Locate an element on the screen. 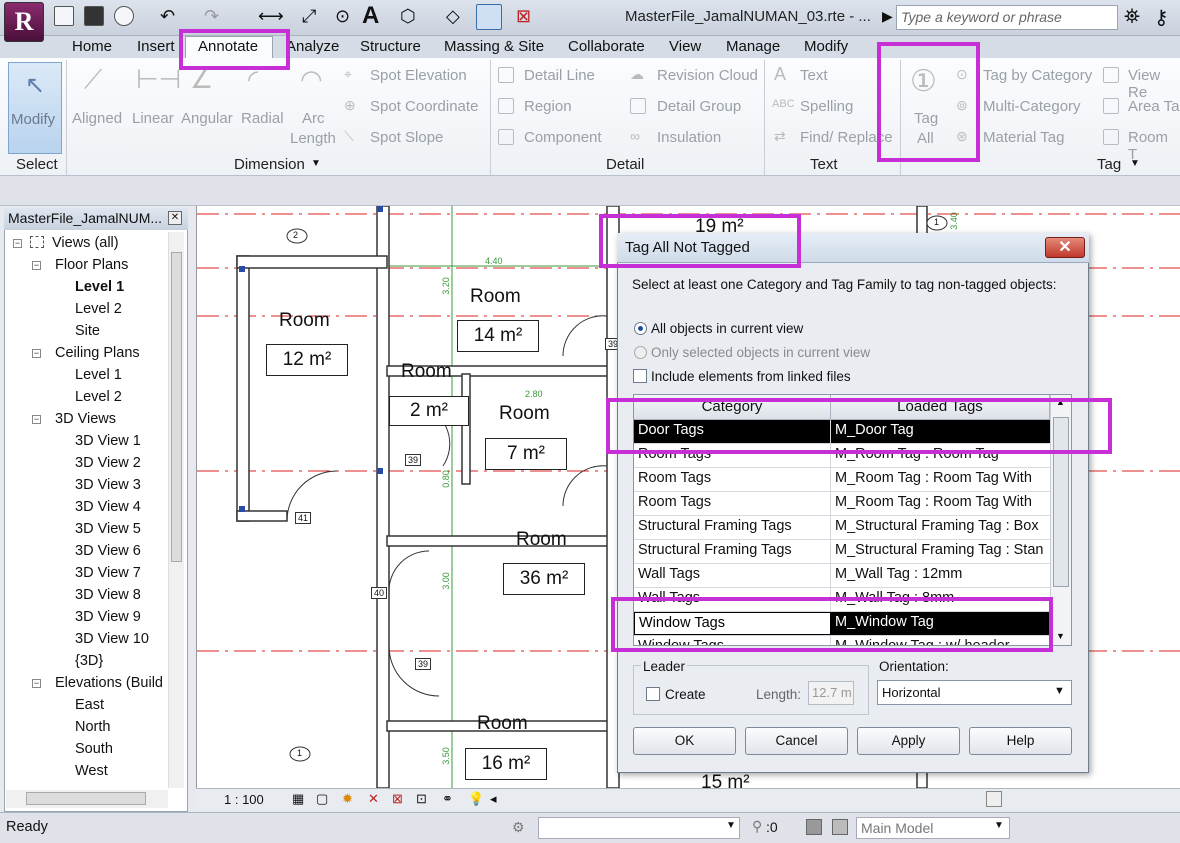  workset-dropdown is located at coordinates (639, 828).